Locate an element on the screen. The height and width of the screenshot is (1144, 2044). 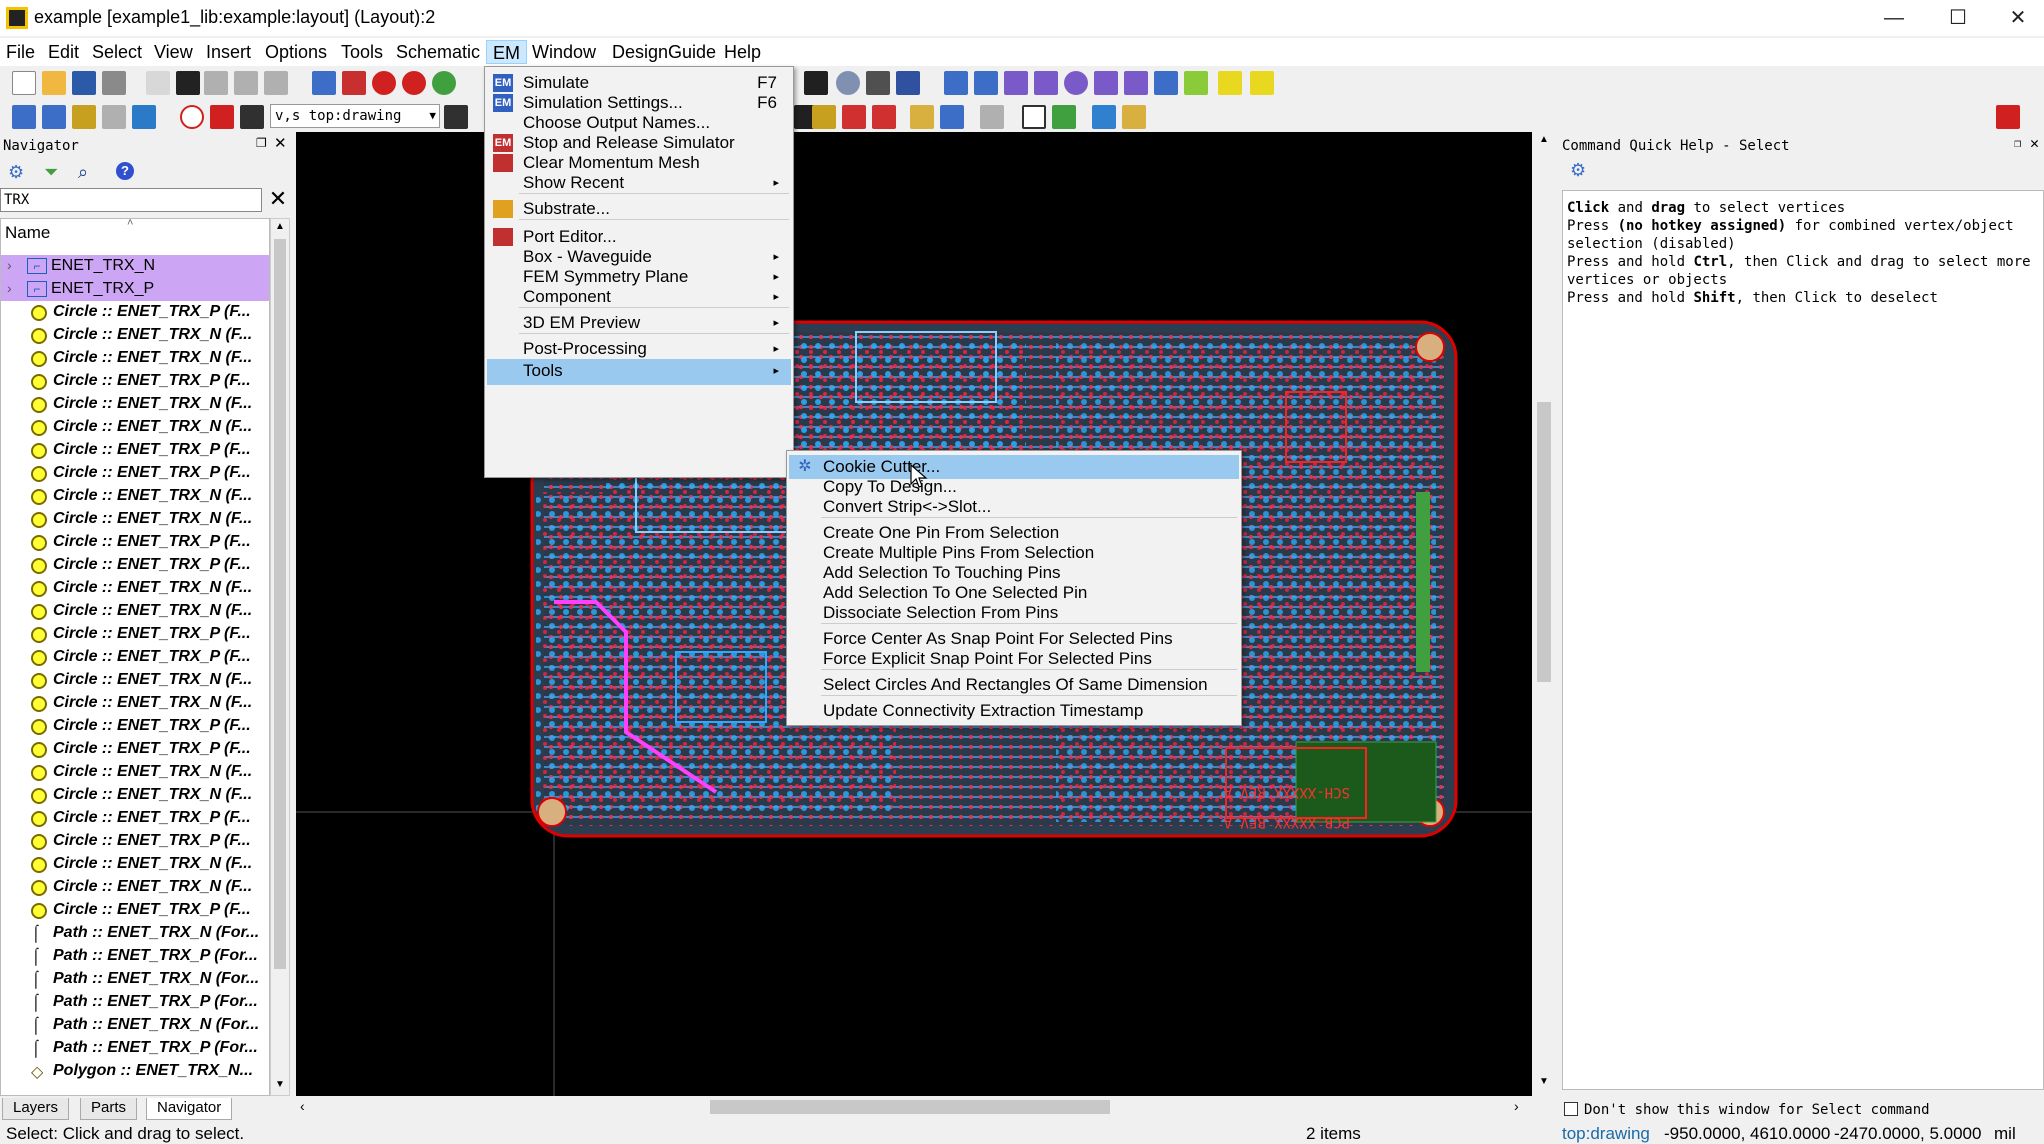
pointer-icon is located at coordinates (158, 83).